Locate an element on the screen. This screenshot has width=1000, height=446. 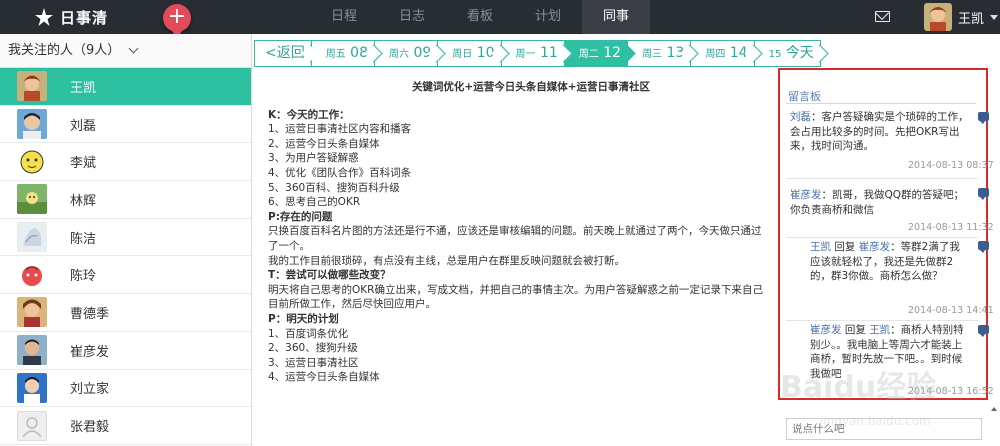
person-item: 刘立家 is located at coordinates (125, 389).